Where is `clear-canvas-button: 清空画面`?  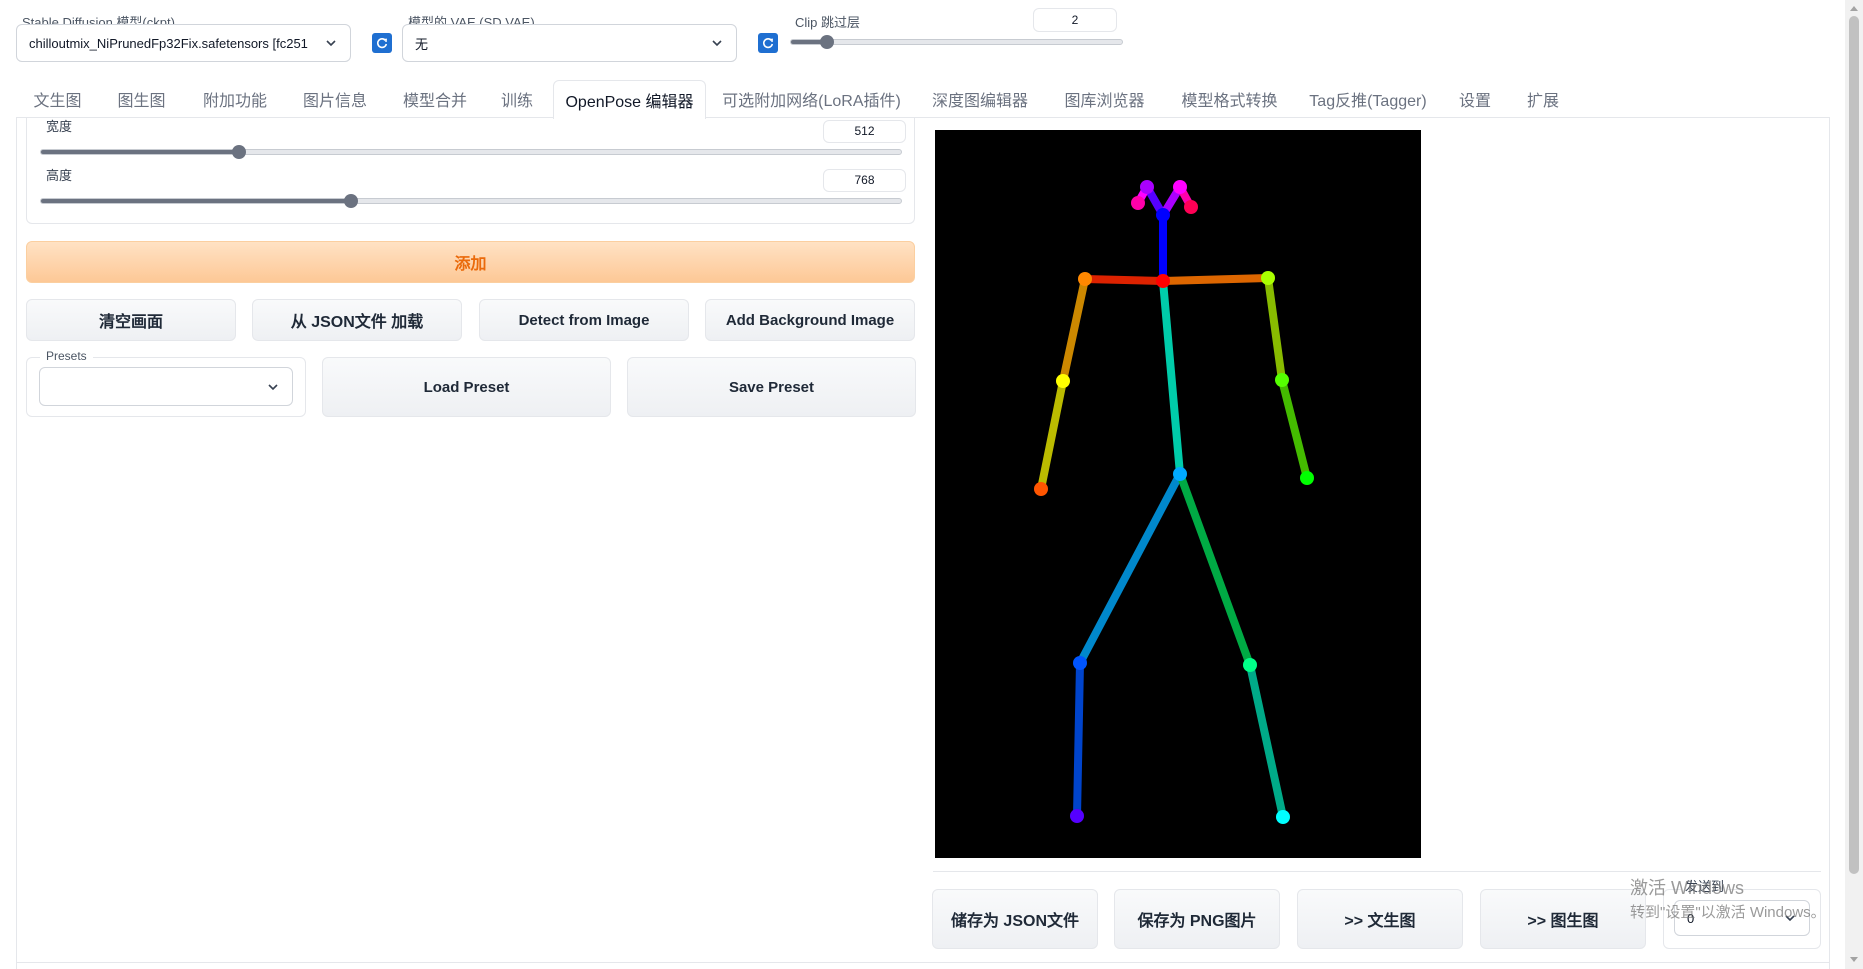 clear-canvas-button: 清空画面 is located at coordinates (131, 320).